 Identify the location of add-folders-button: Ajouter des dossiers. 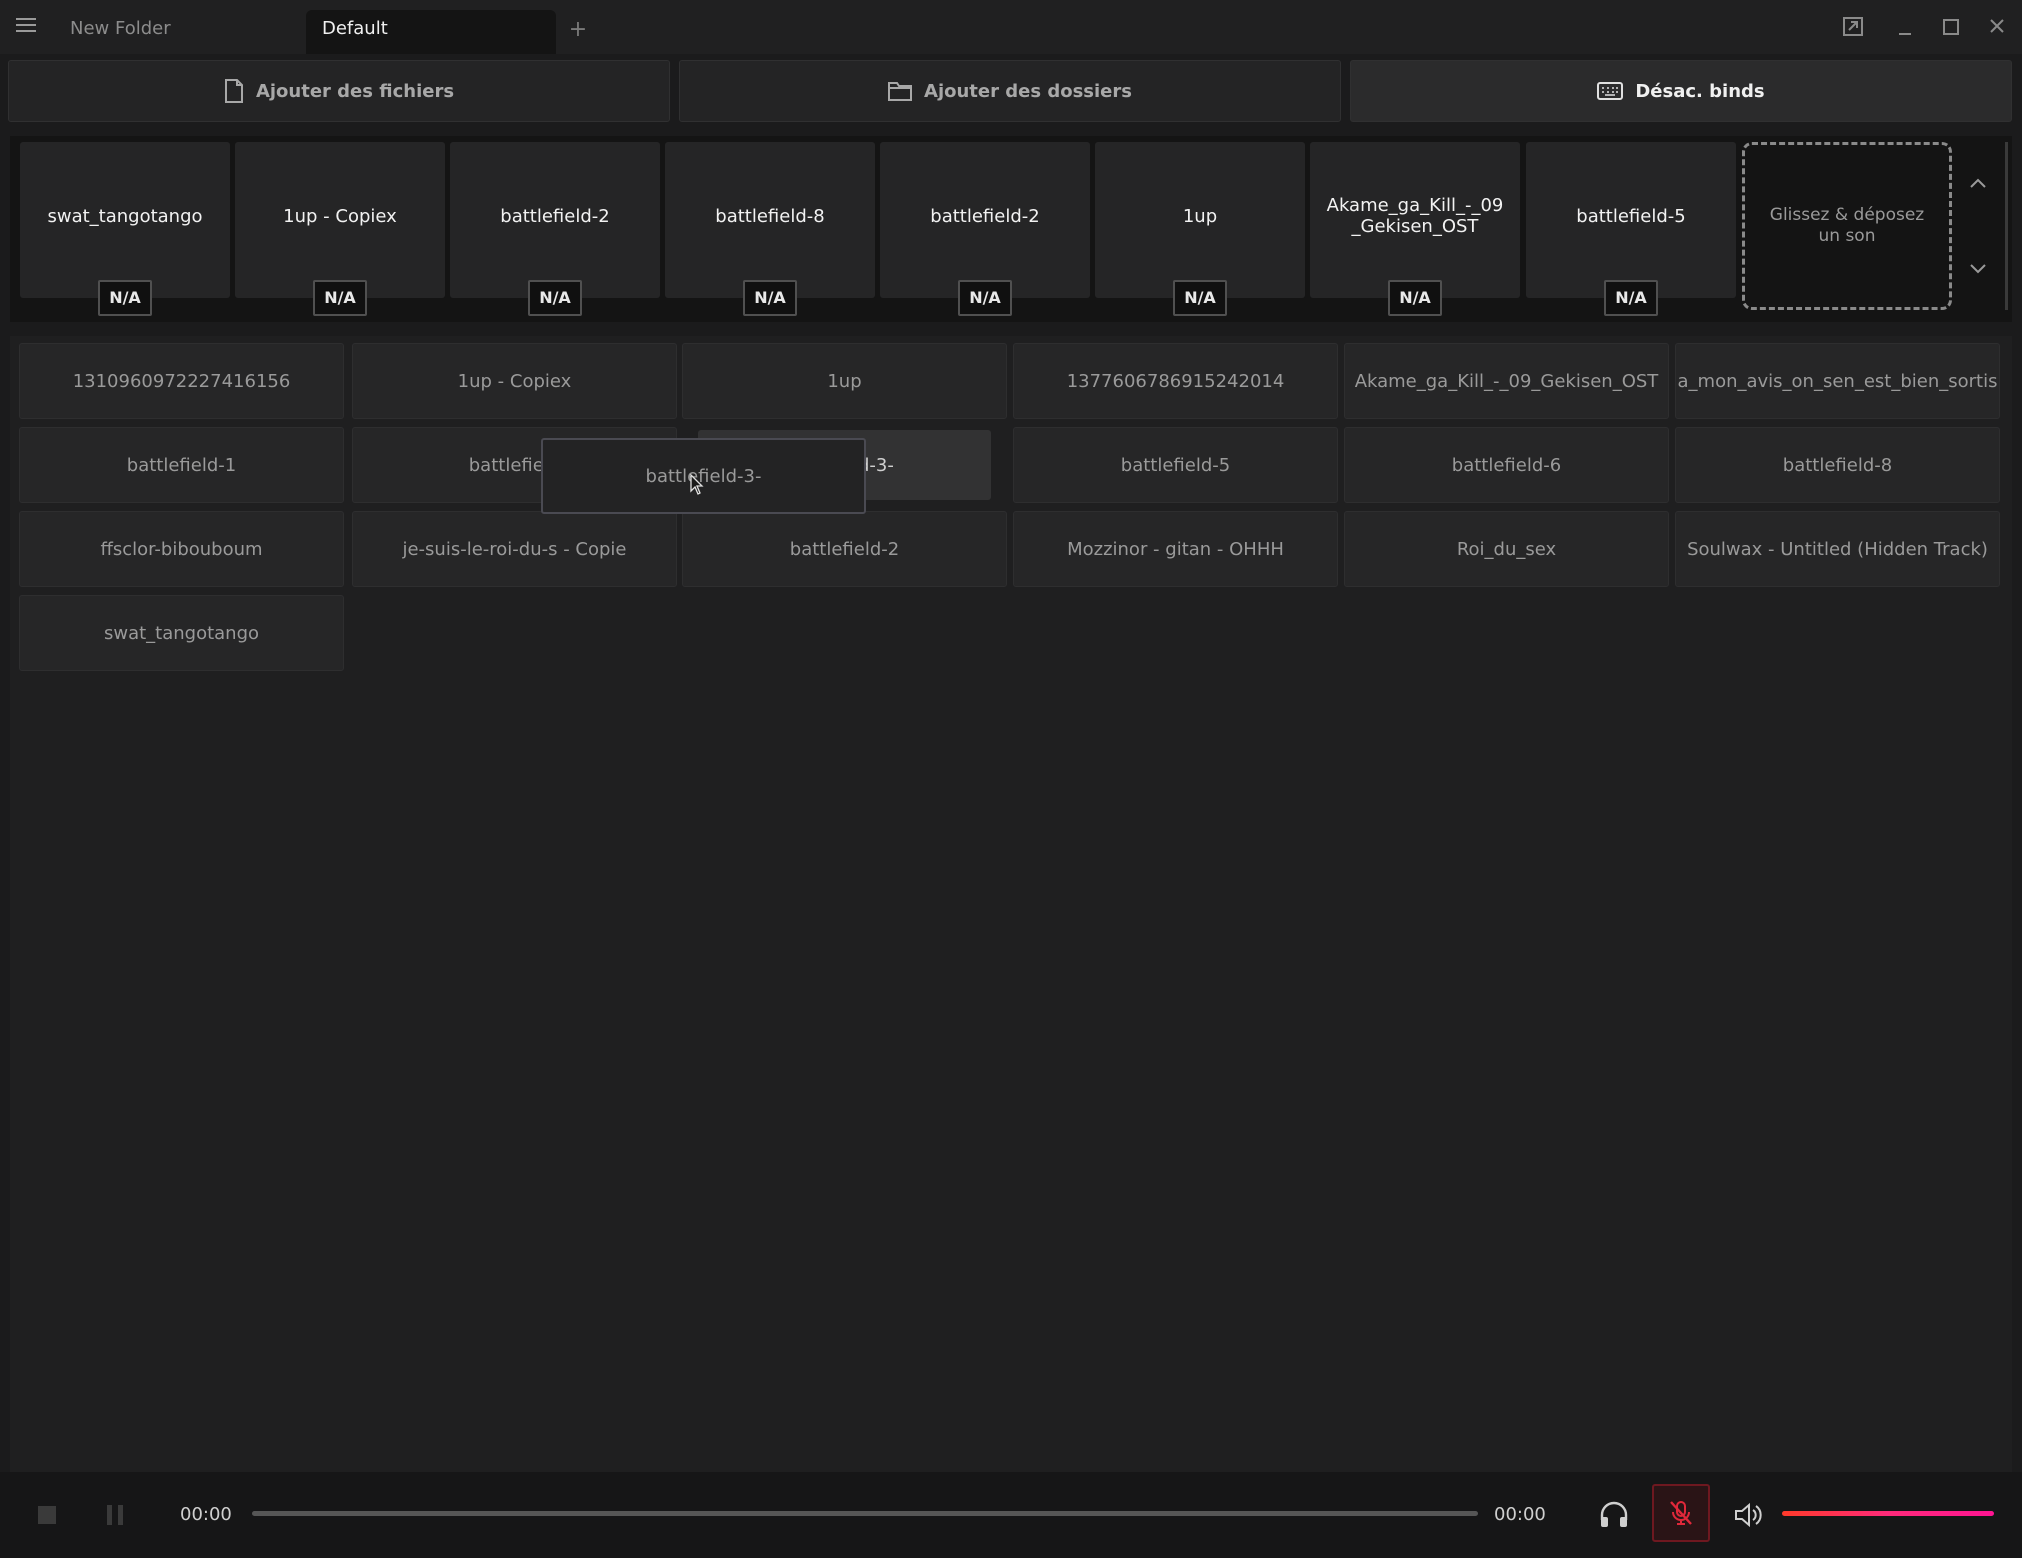
(1010, 91).